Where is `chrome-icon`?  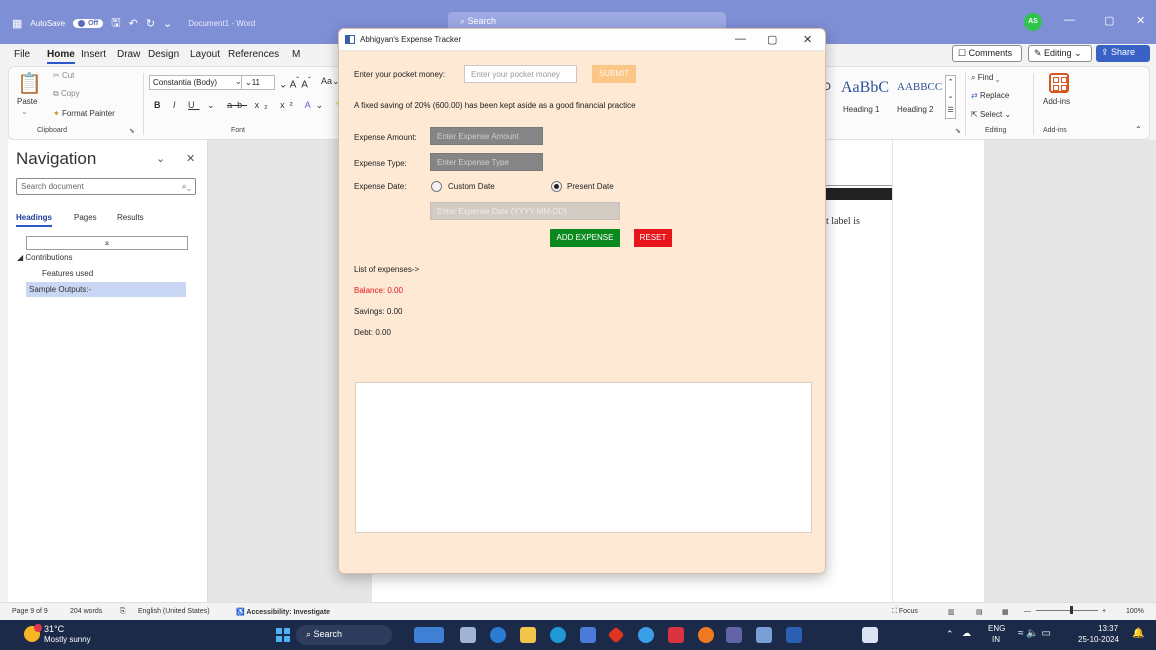
chrome-icon is located at coordinates (706, 635).